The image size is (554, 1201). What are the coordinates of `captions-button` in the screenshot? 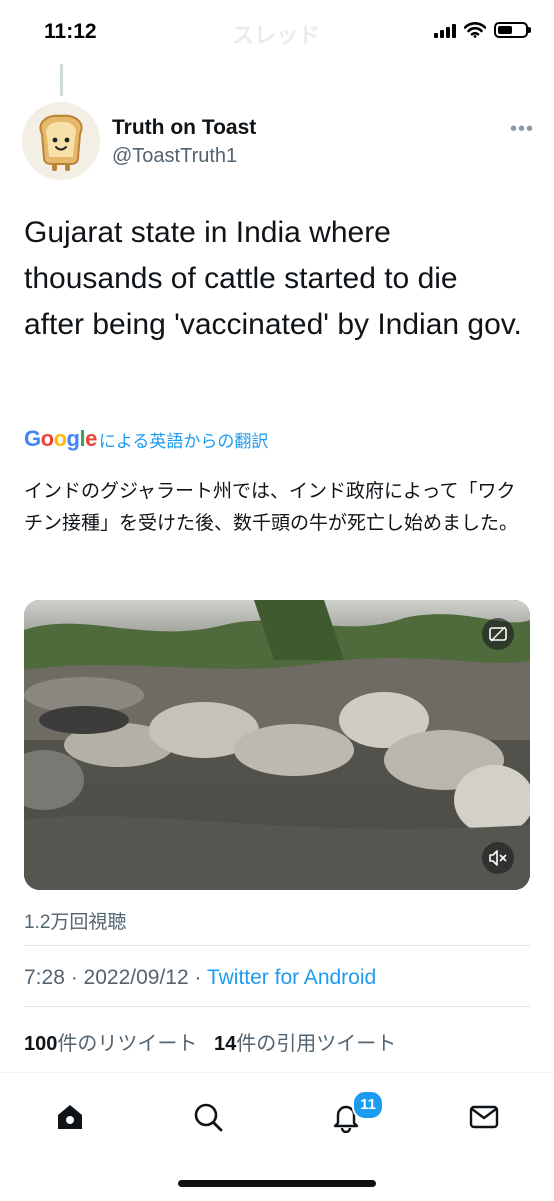 It's located at (498, 634).